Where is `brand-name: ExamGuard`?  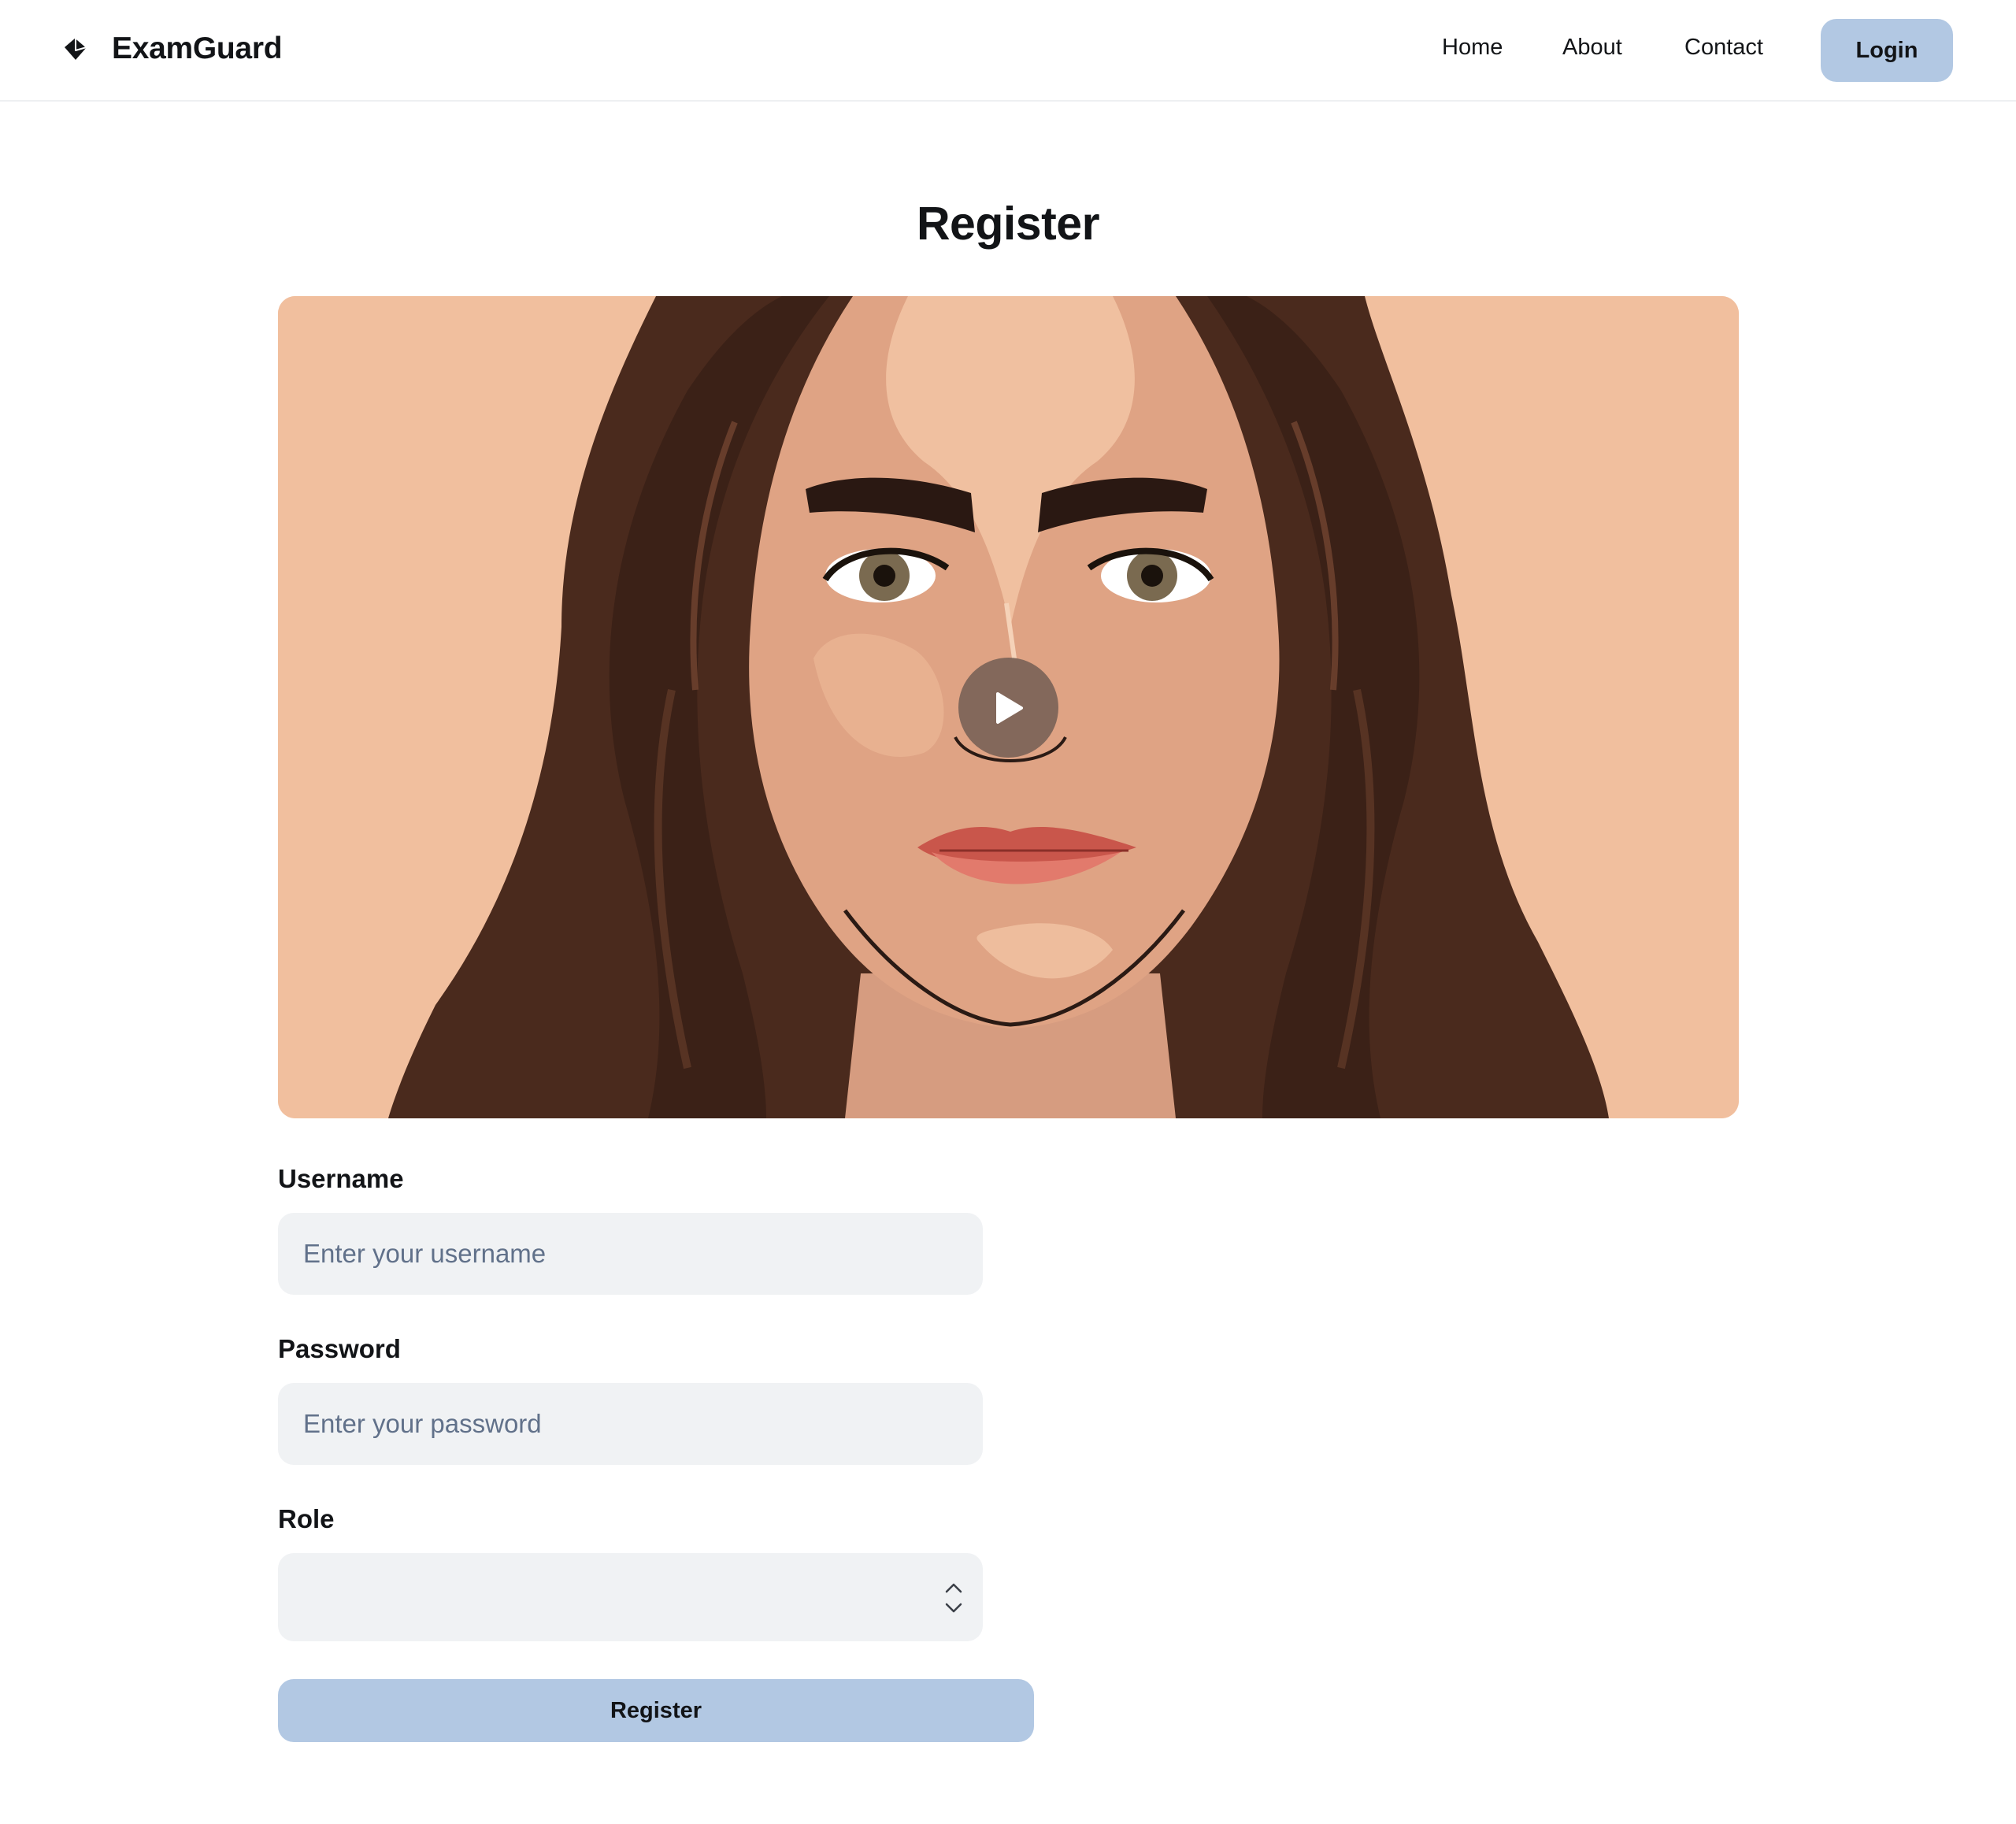 brand-name: ExamGuard is located at coordinates (197, 48).